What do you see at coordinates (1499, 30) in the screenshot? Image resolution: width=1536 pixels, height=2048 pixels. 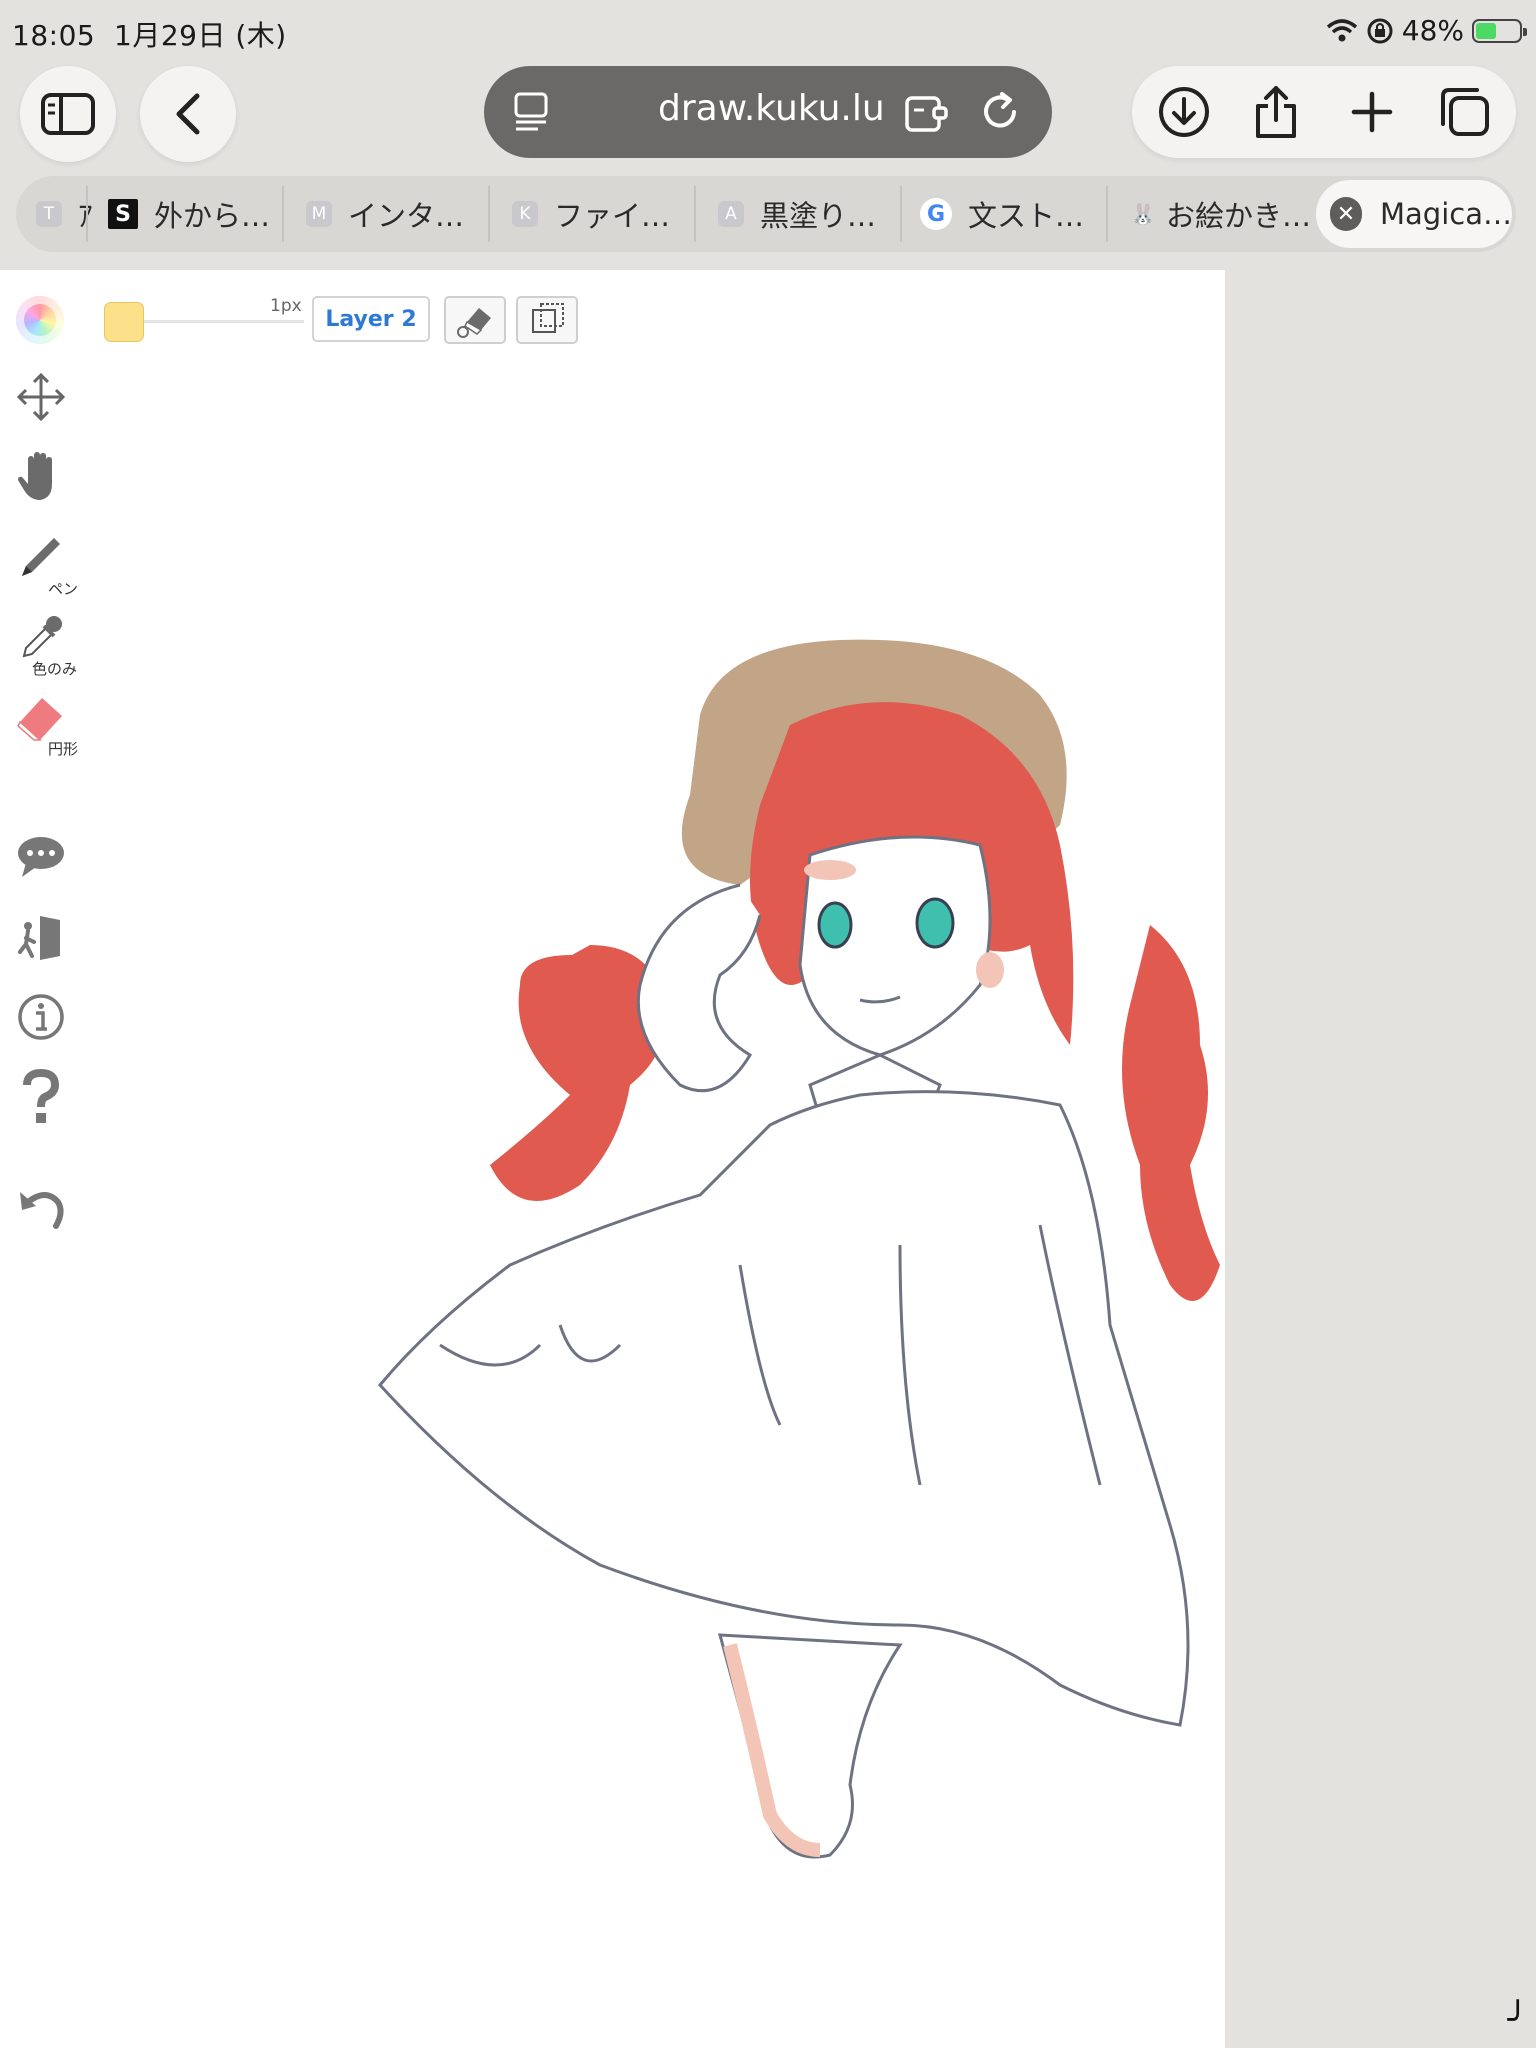 I see `battery-icon` at bounding box center [1499, 30].